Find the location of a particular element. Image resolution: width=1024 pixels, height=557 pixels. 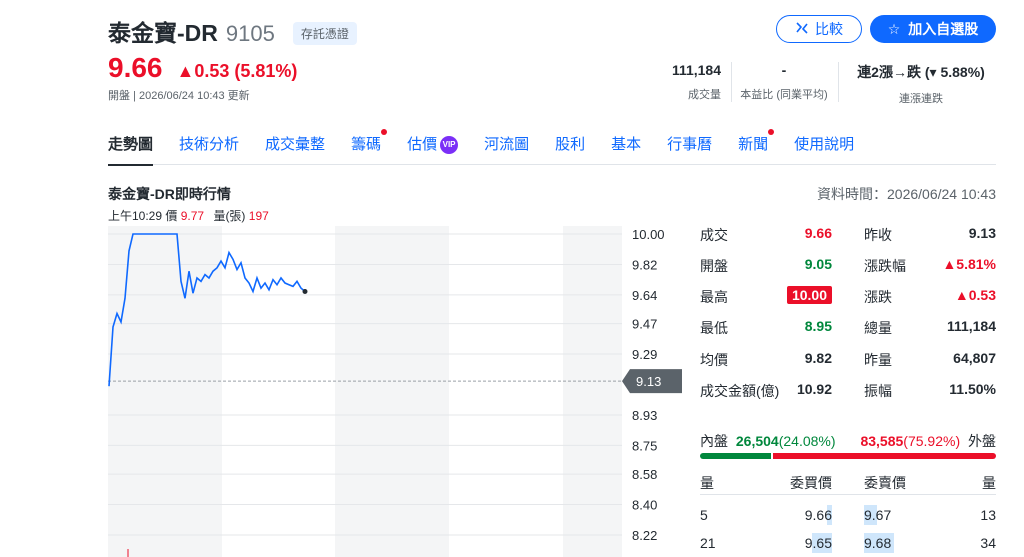

quote-value: ▲0.53 is located at coordinates (975, 295).